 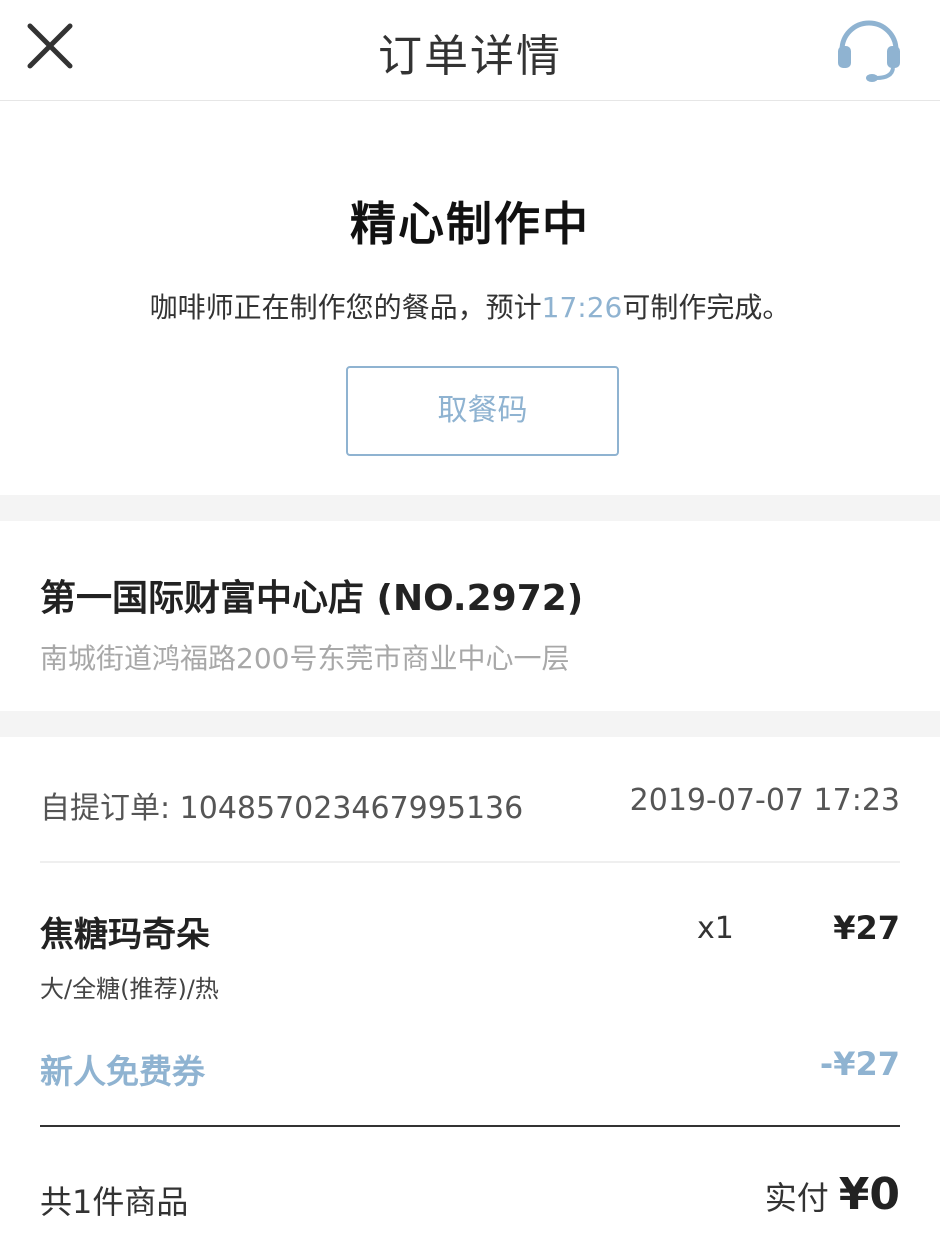 I want to click on status-desc-after: 可制作完成。, so click(x=706, y=307).